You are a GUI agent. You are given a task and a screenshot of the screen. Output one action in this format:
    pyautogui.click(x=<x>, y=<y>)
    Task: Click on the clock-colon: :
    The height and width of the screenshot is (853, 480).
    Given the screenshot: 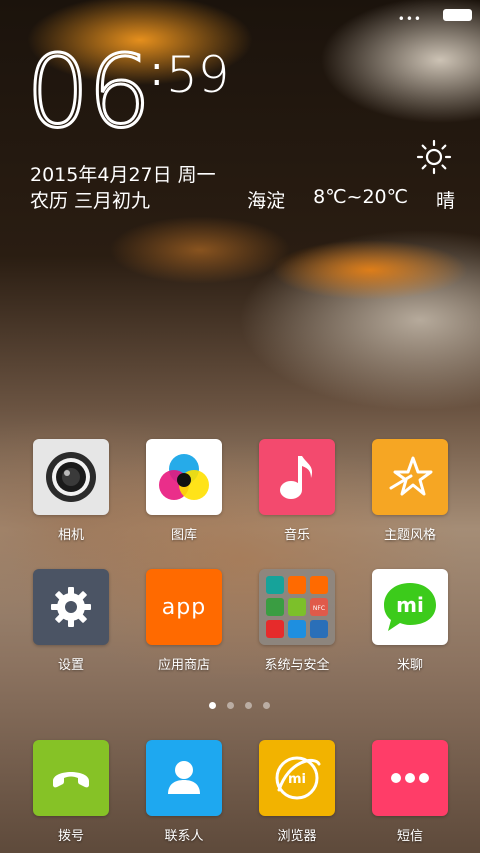 What is the action you would take?
    pyautogui.click(x=157, y=72)
    